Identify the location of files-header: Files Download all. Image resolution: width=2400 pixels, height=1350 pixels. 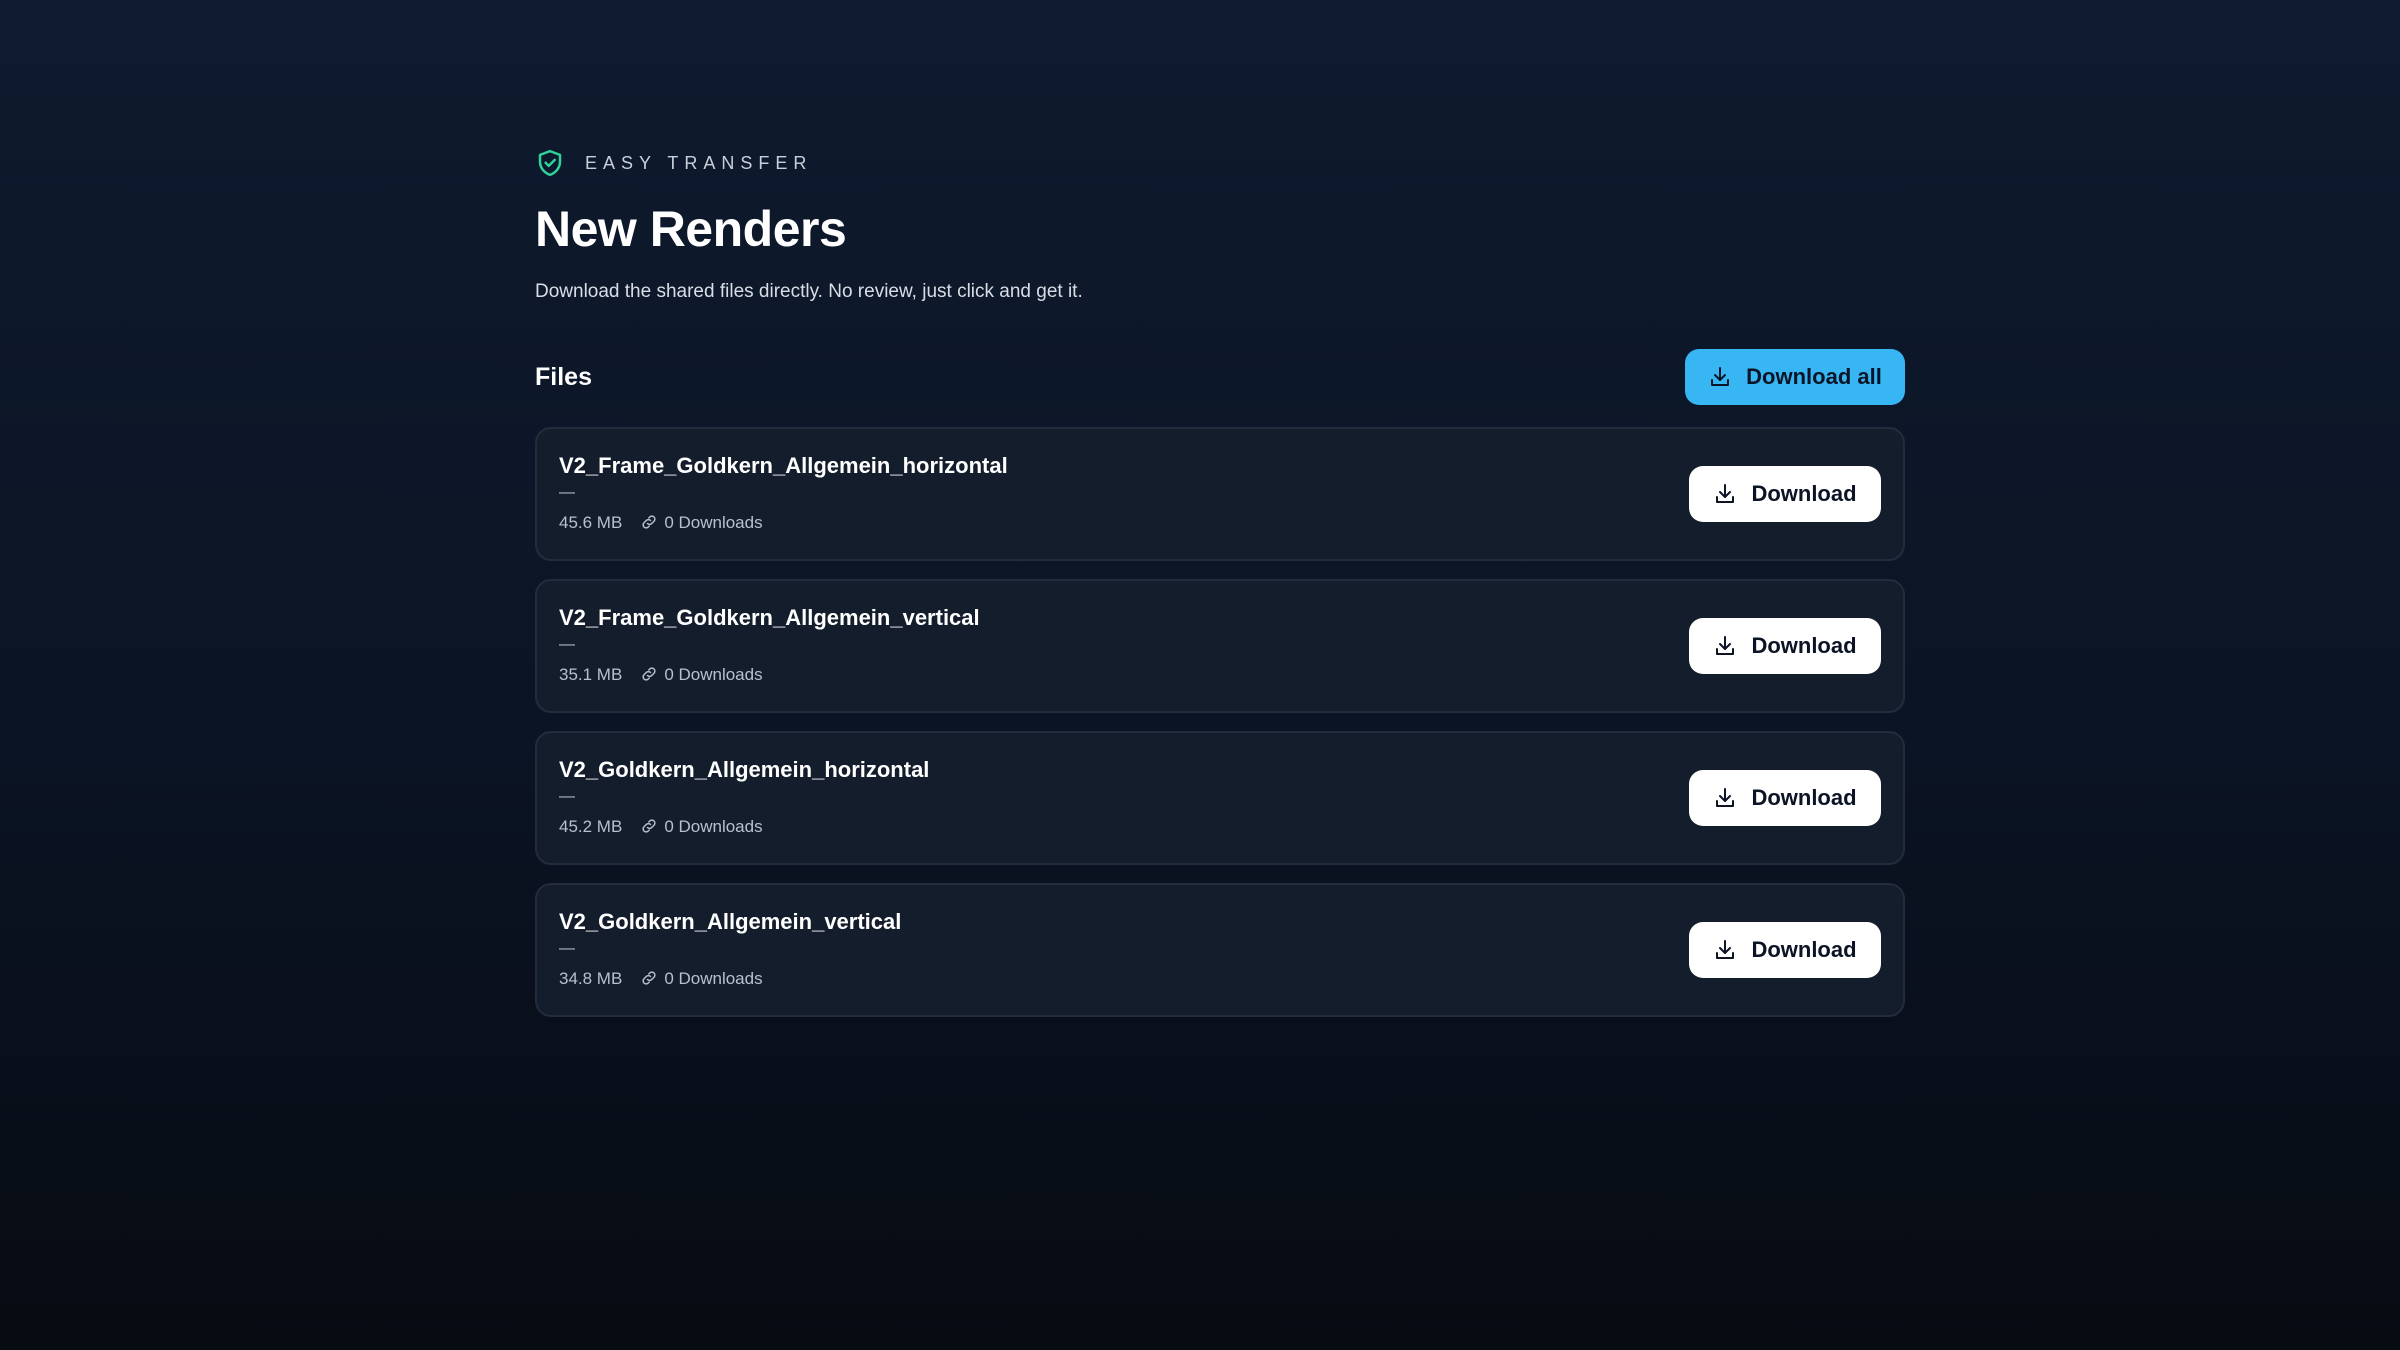
(1220, 377).